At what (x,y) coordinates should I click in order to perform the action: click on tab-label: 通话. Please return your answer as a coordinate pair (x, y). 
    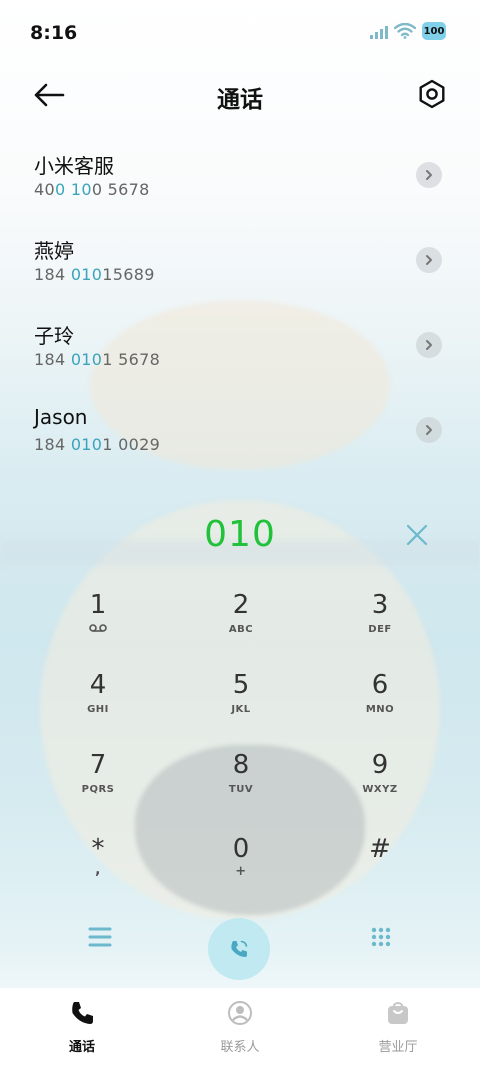
    Looking at the image, I should click on (81, 1047).